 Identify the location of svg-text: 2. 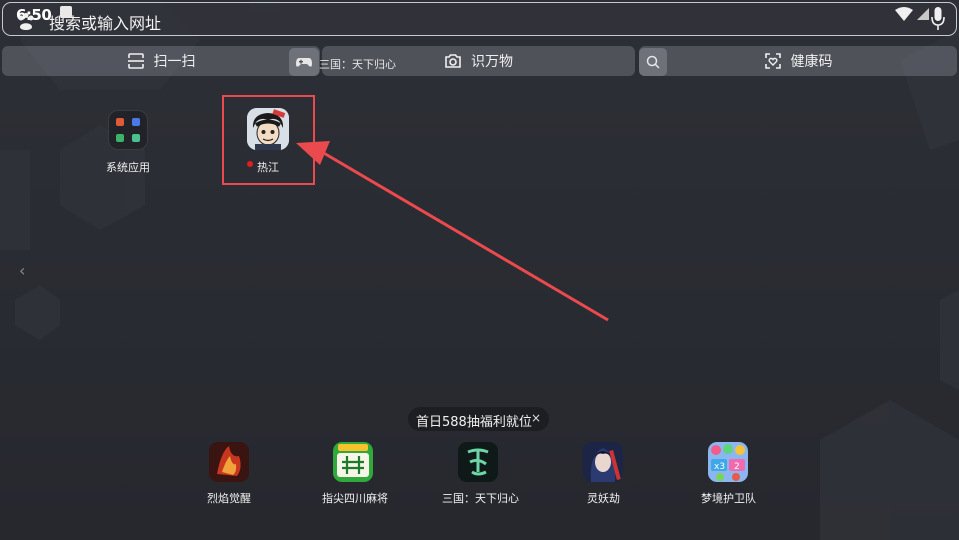
(737, 467).